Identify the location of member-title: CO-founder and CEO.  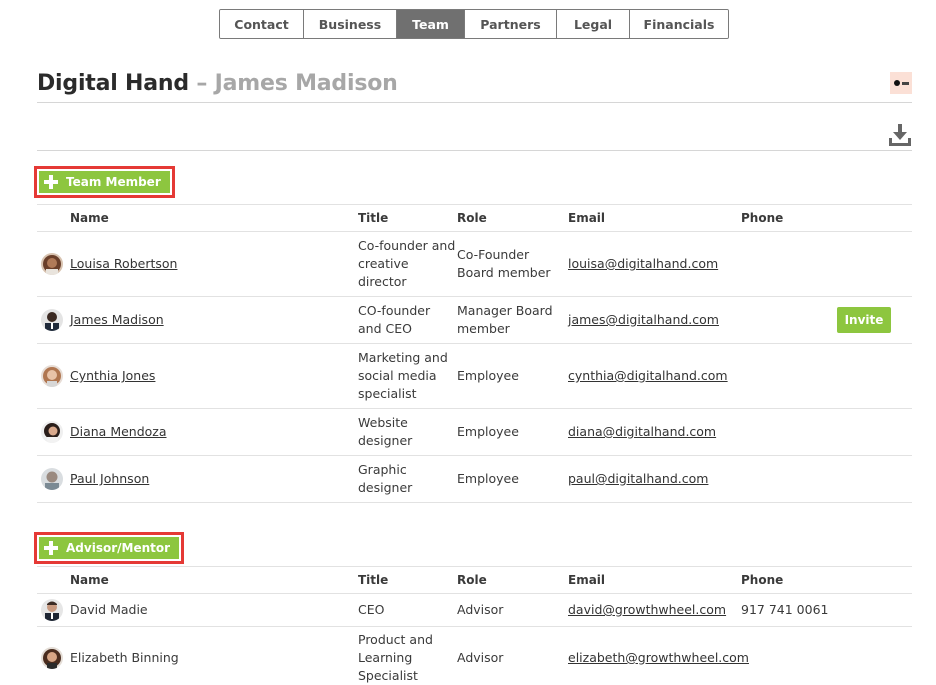
(394, 319).